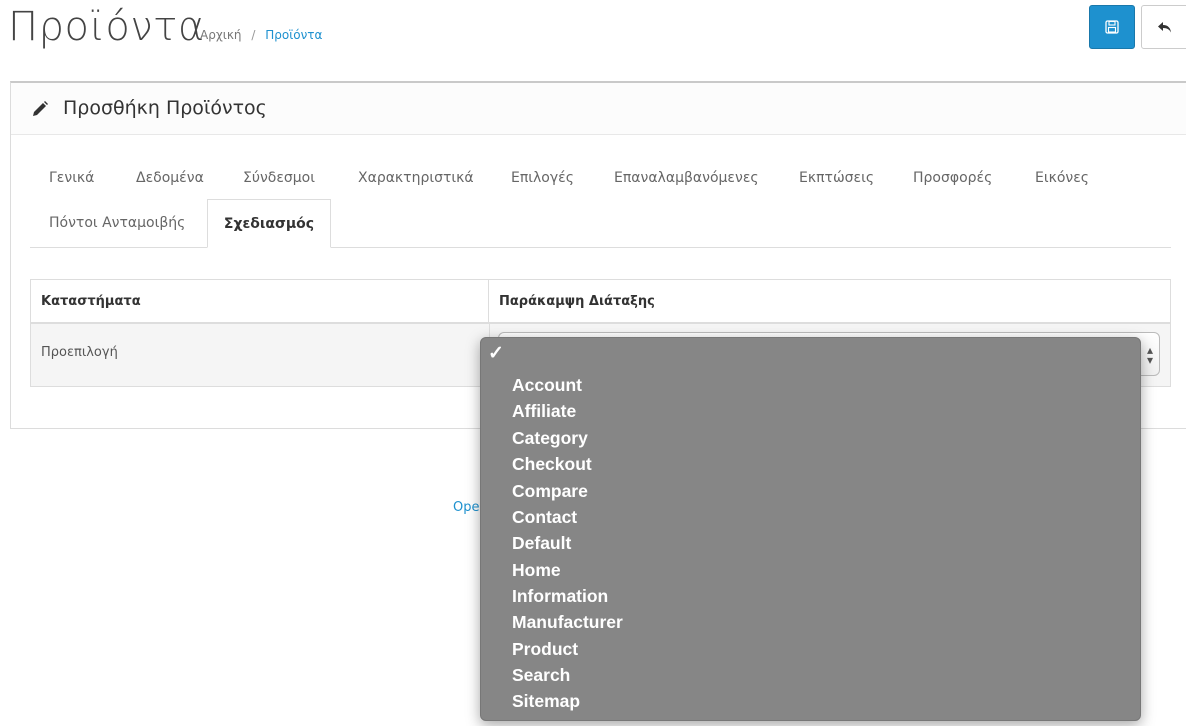 This screenshot has height=726, width=1186. I want to click on dropdown-option-sitemap: Sitemap, so click(546, 701).